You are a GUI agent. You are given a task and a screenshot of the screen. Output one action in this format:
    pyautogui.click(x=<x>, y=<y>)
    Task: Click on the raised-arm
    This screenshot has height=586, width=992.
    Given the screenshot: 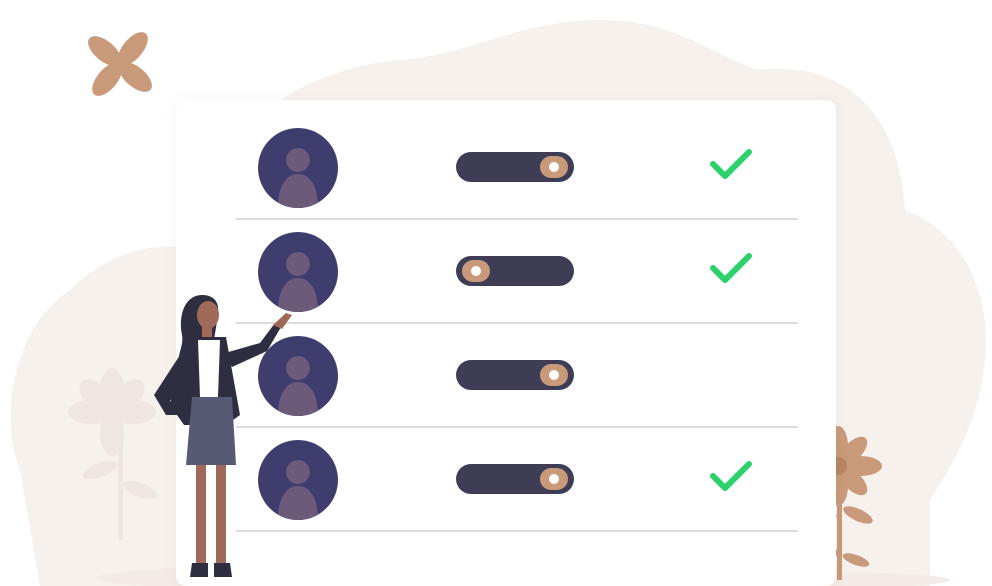 What is the action you would take?
    pyautogui.click(x=253, y=345)
    